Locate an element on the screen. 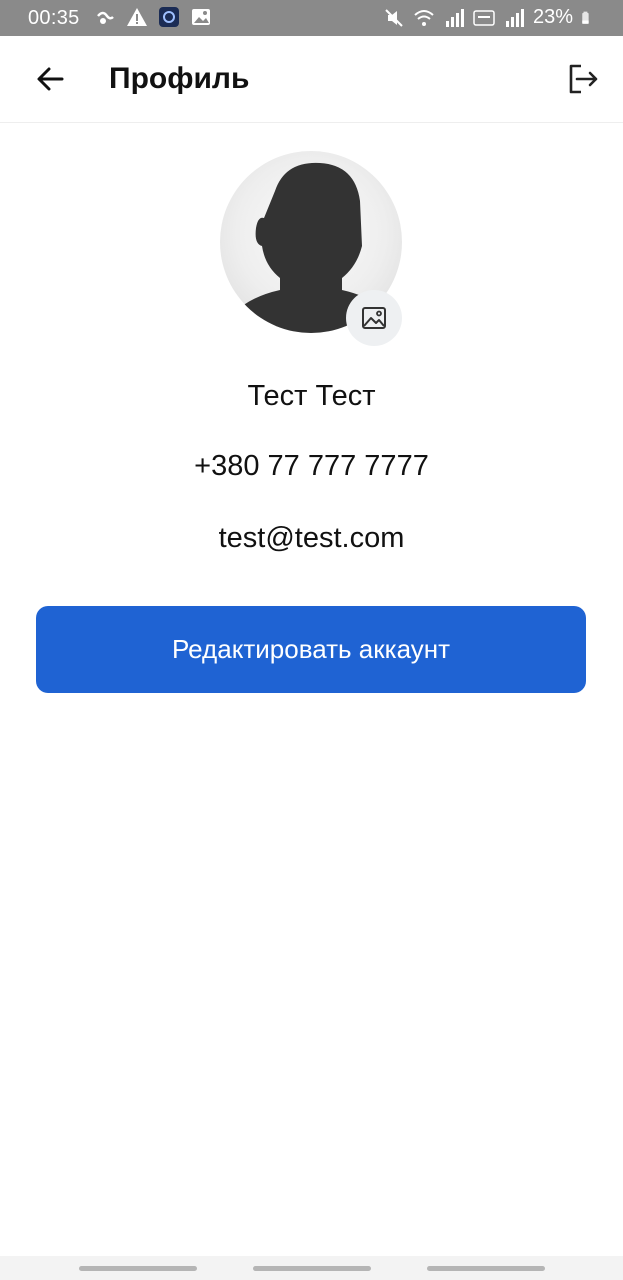 The image size is (623, 1280). app-icon is located at coordinates (169, 17).